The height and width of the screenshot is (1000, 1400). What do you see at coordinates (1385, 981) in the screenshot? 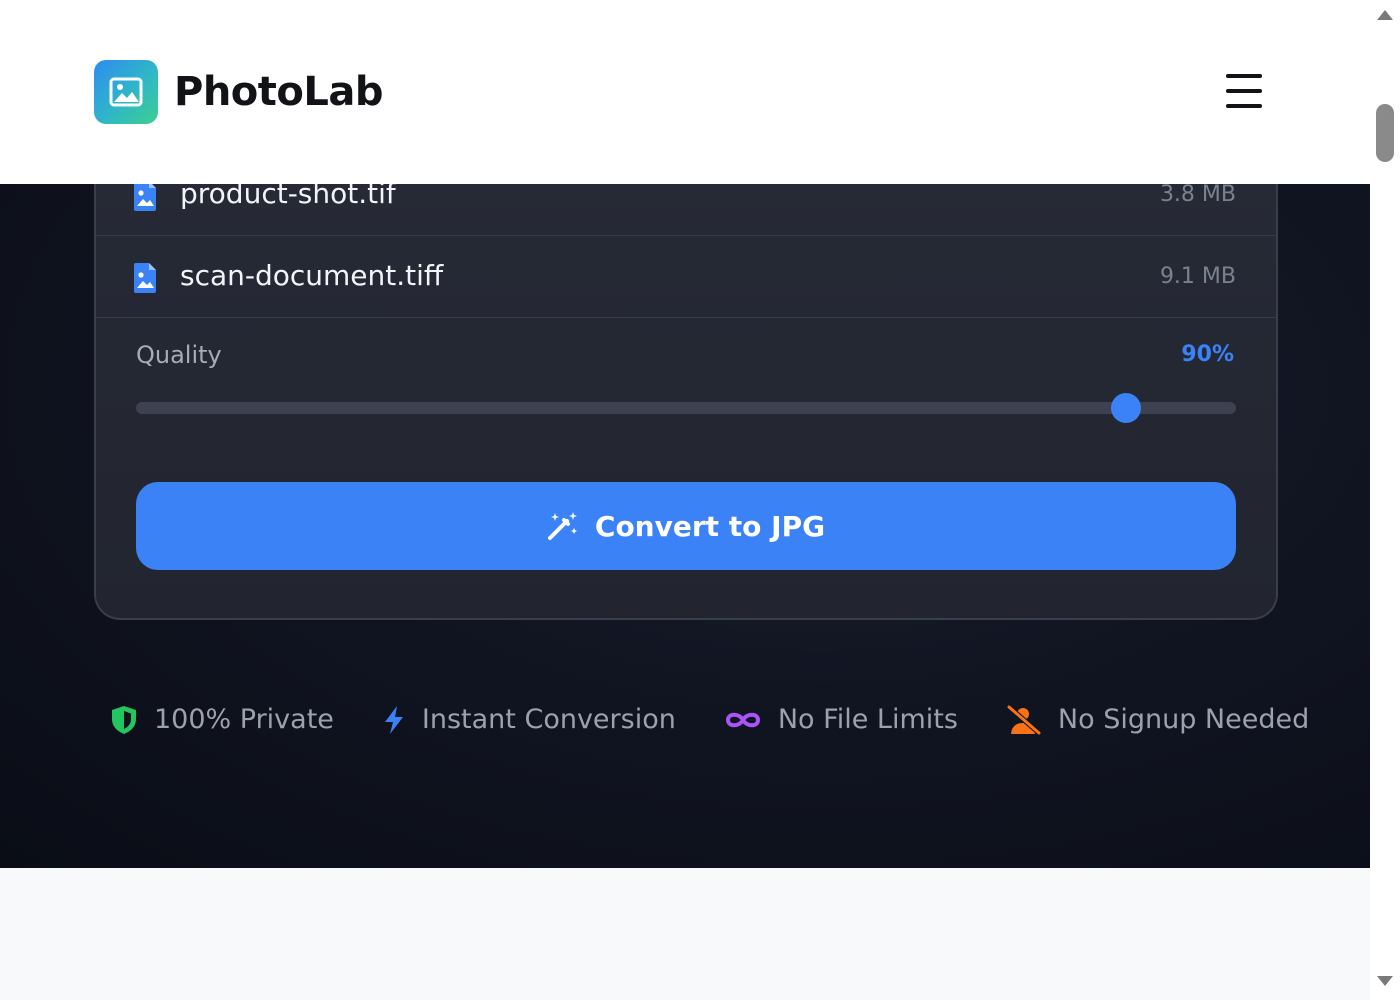
I see `scroll-down-arrow-icon` at bounding box center [1385, 981].